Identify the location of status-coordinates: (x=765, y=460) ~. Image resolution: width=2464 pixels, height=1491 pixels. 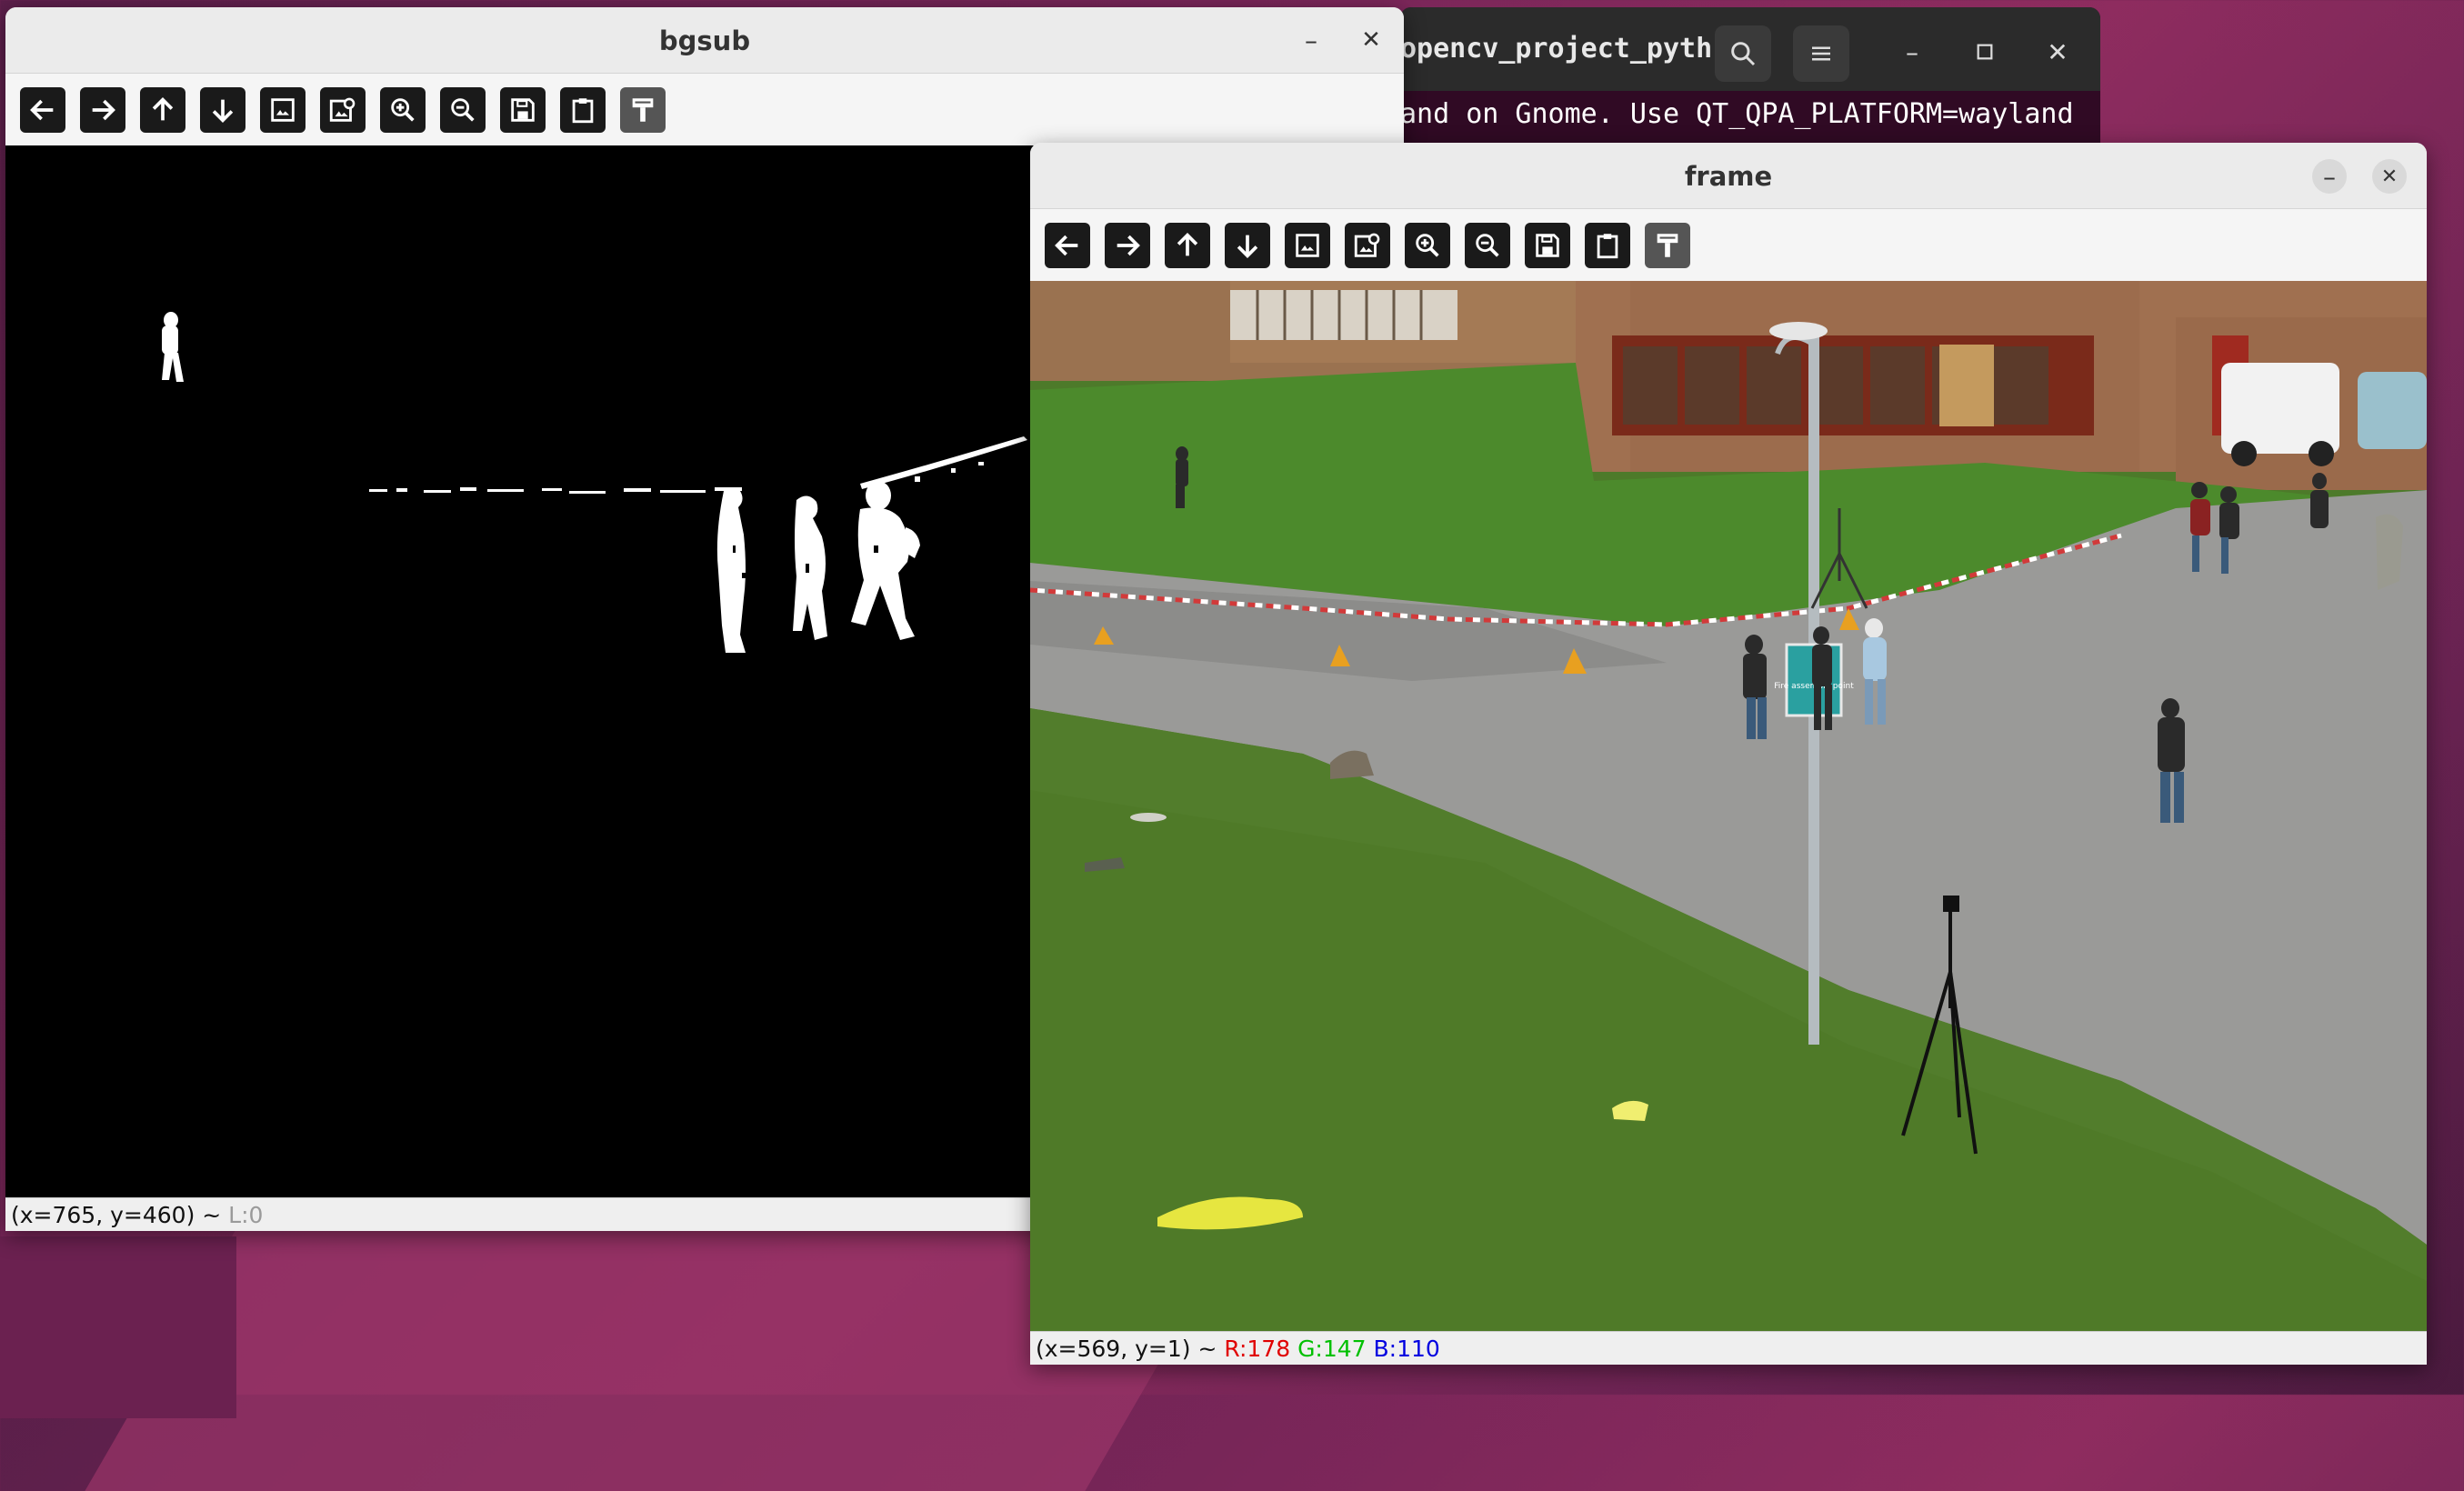
(117, 1214).